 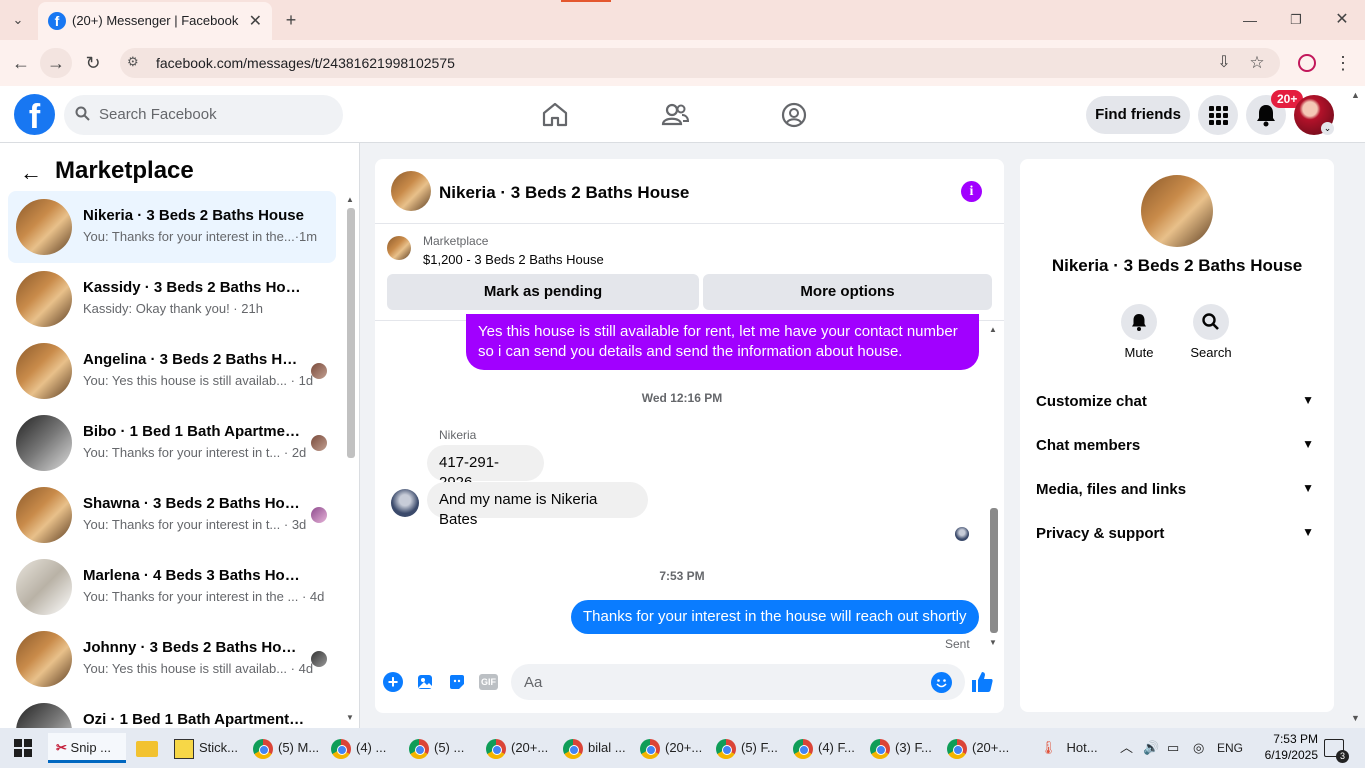 I want to click on facebook-logo: f, so click(x=34, y=115).